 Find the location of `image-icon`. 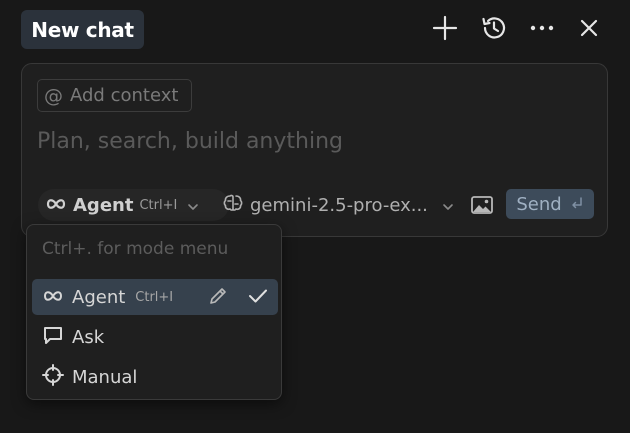

image-icon is located at coordinates (482, 205).